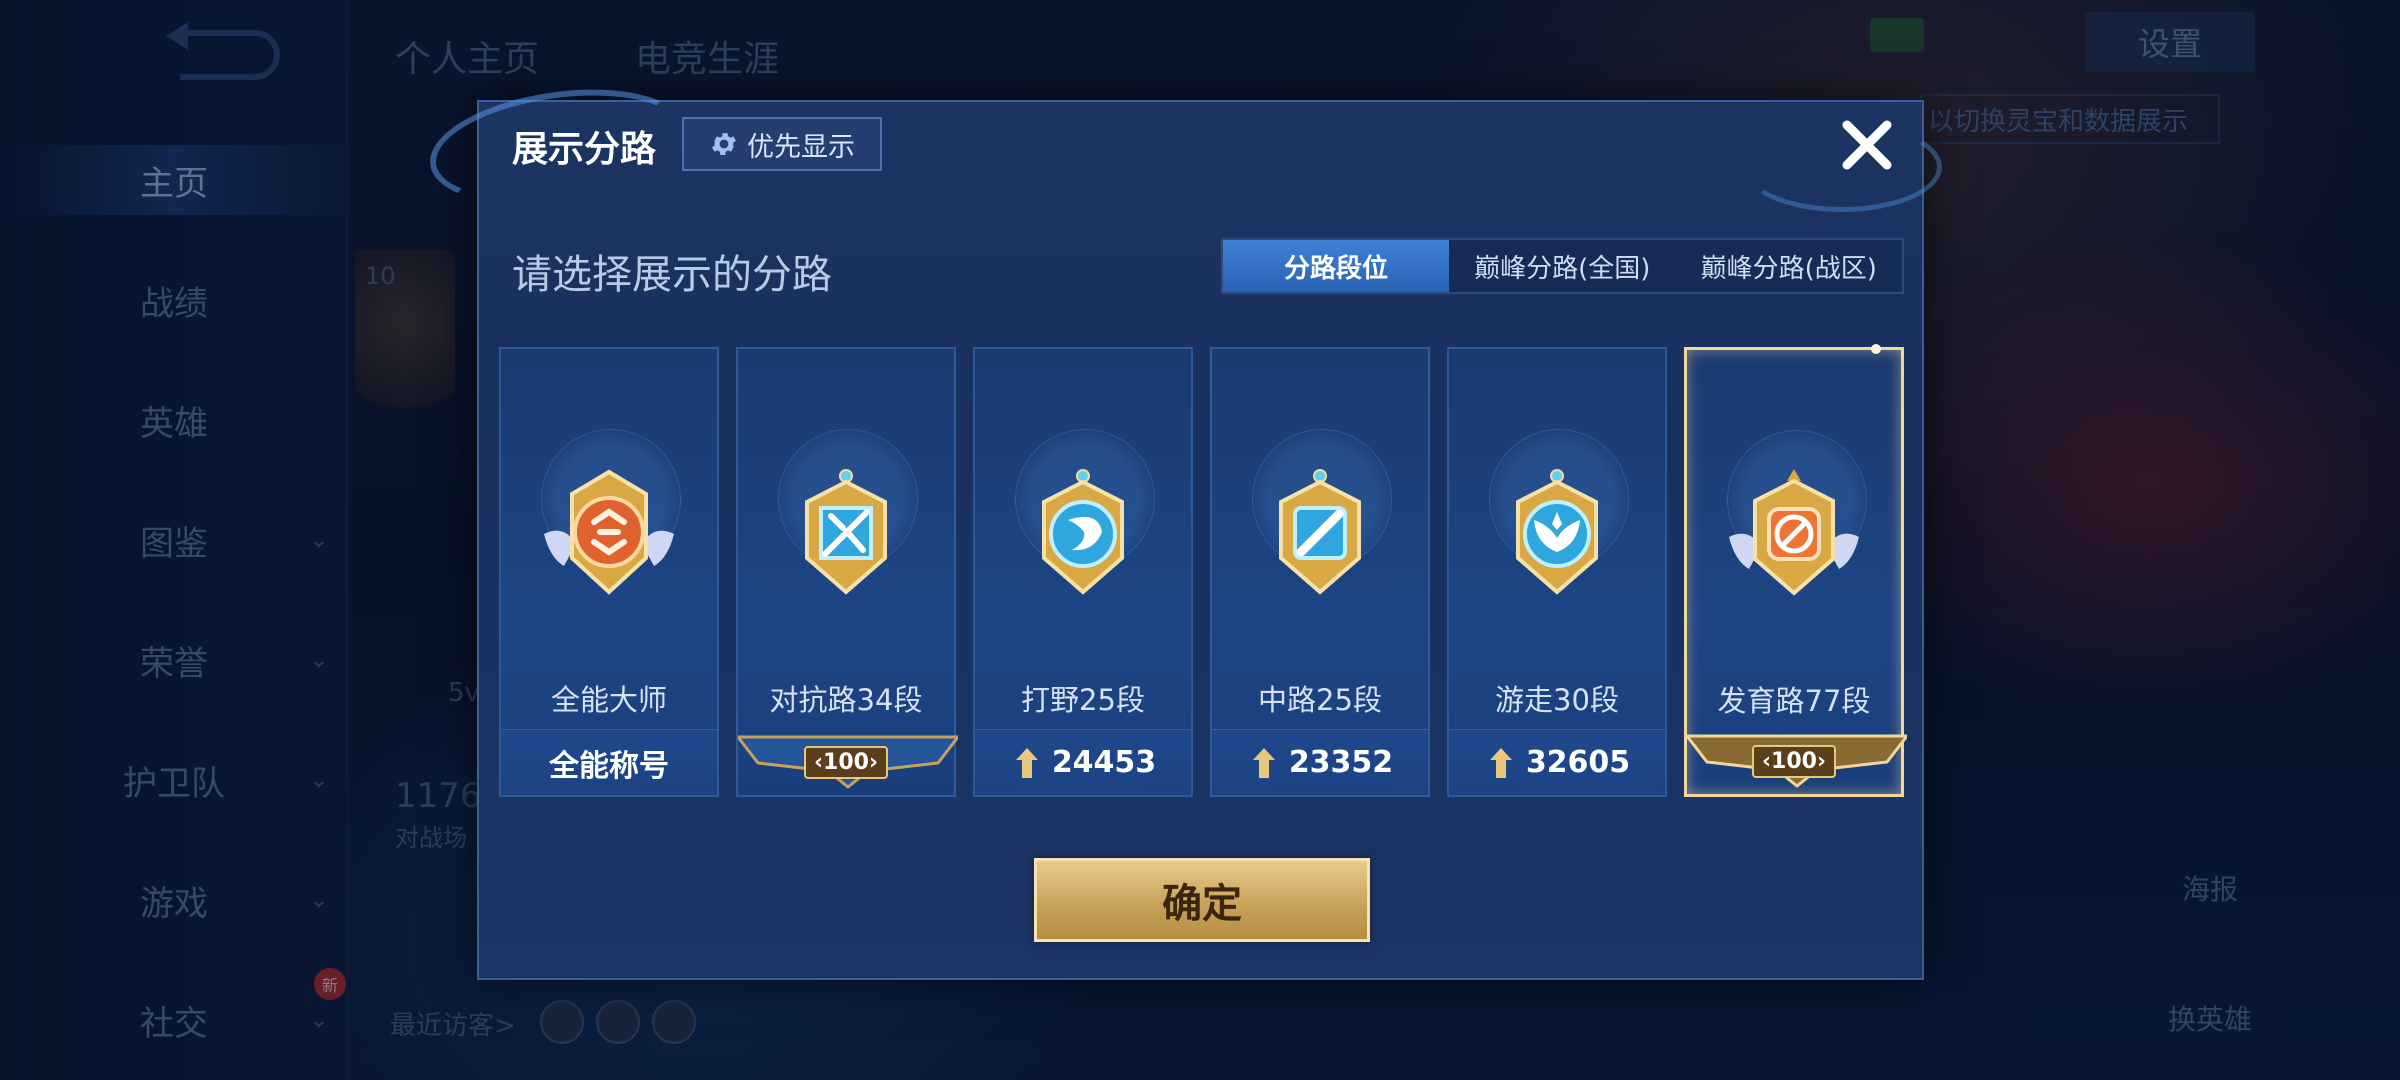 The width and height of the screenshot is (2400, 1080). What do you see at coordinates (1794, 532) in the screenshot?
I see `farm-lane-icon` at bounding box center [1794, 532].